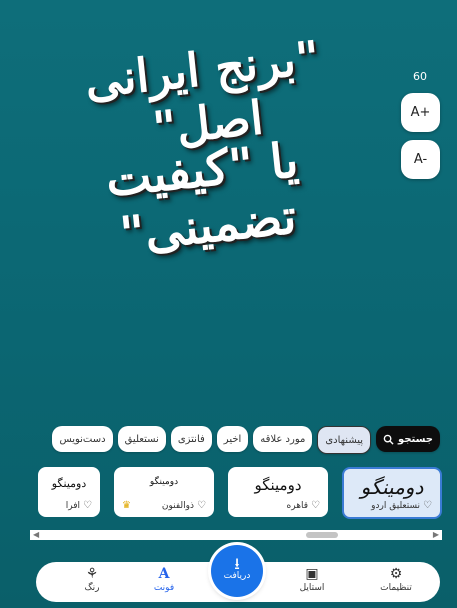 This screenshot has height=608, width=457. What do you see at coordinates (237, 563) in the screenshot?
I see `download-icon: ⭳` at bounding box center [237, 563].